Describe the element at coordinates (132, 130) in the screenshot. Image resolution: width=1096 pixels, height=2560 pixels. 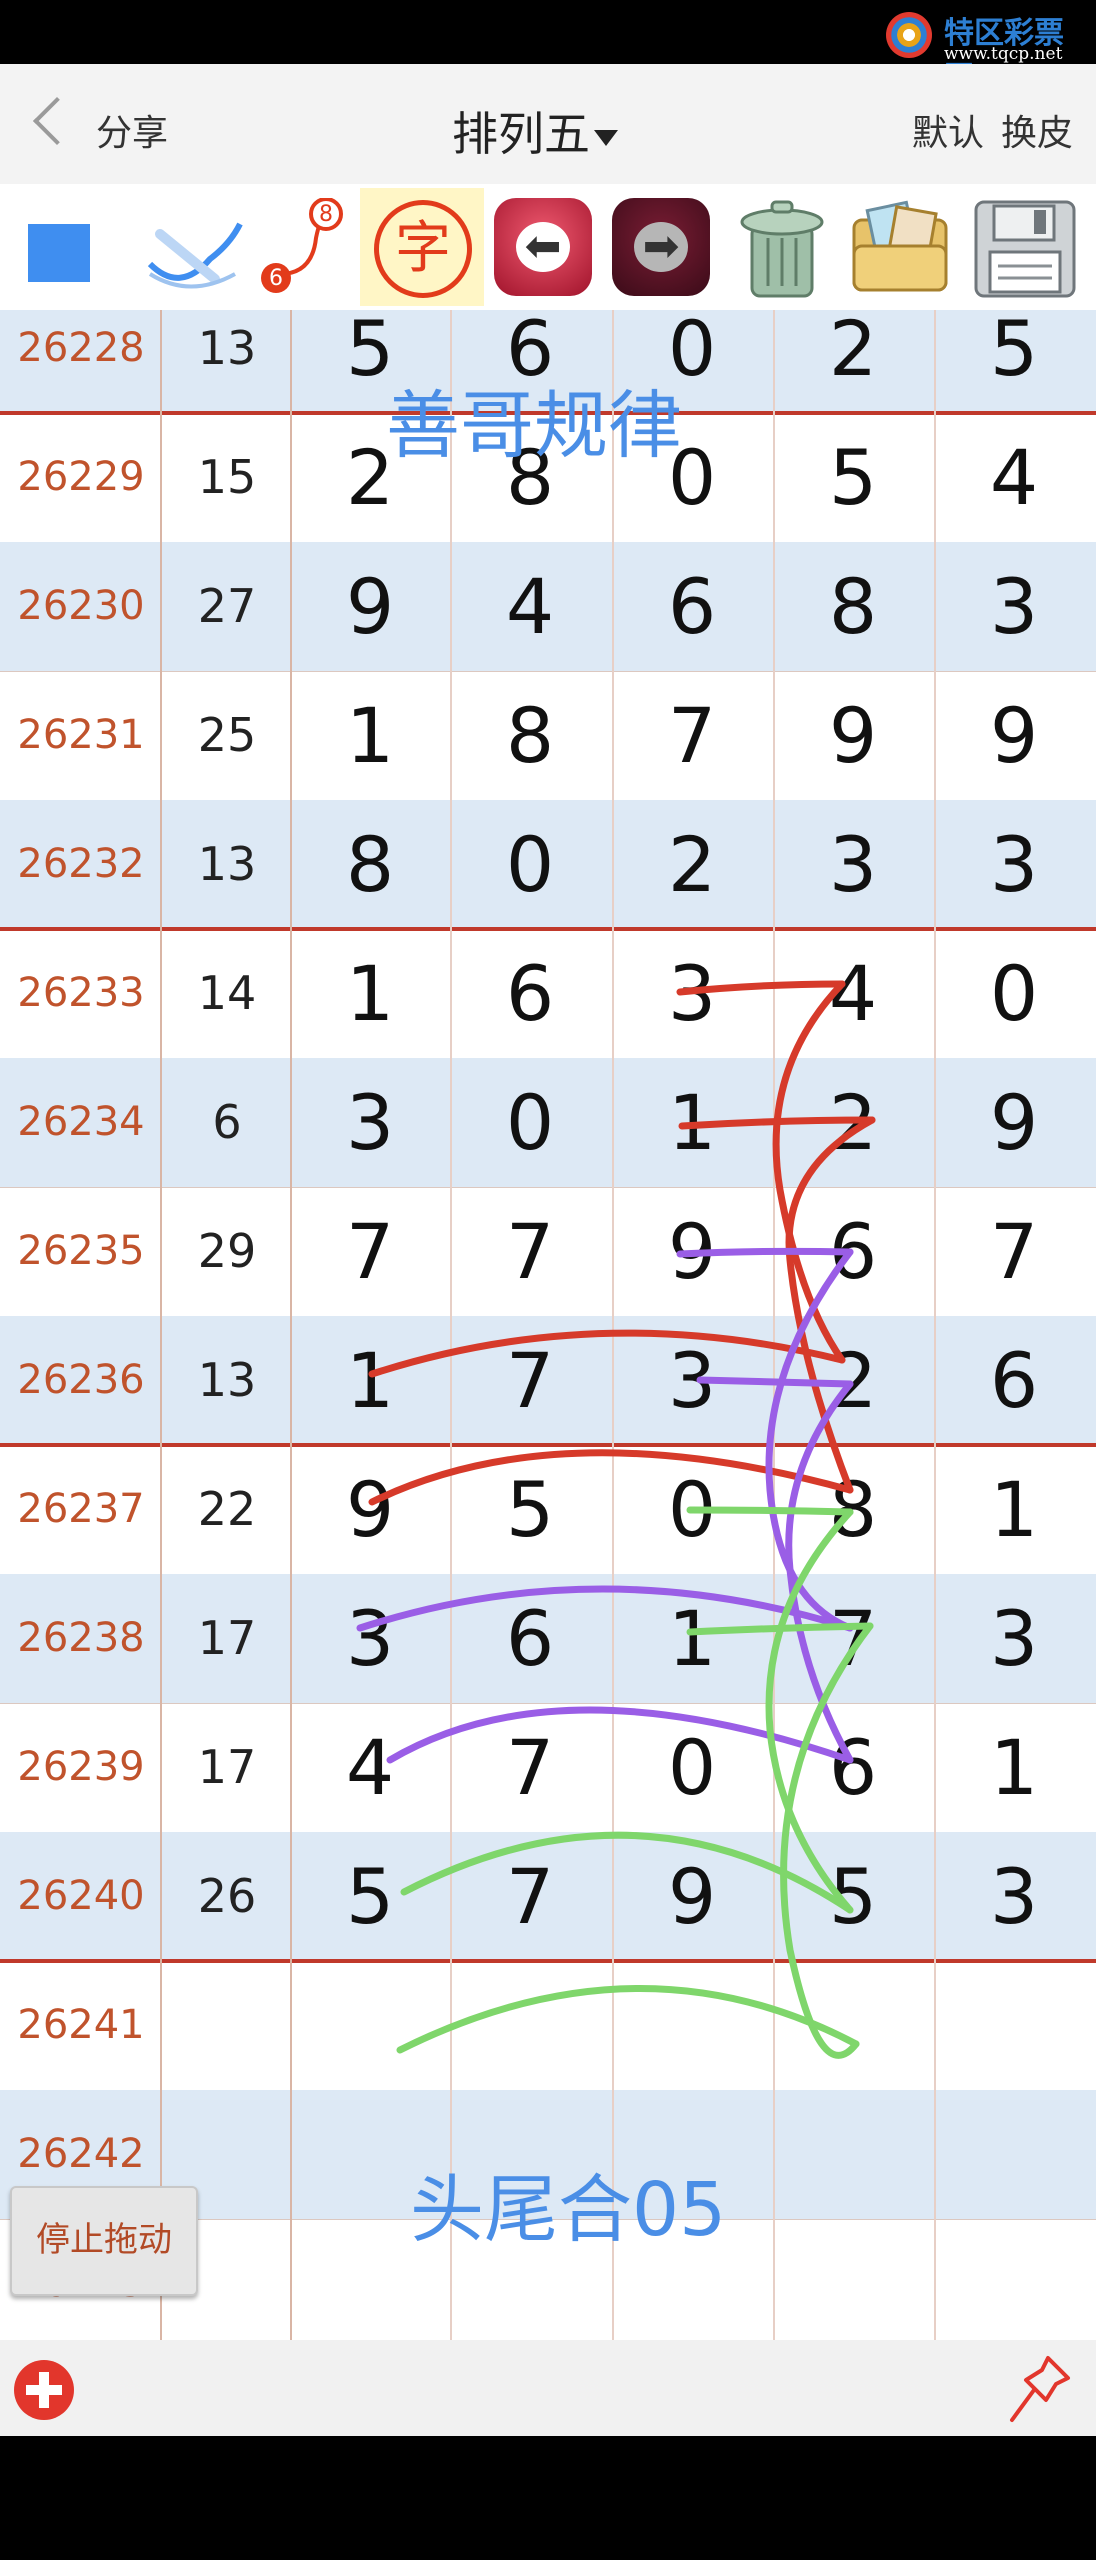
I see `share-button: 分享` at that location.